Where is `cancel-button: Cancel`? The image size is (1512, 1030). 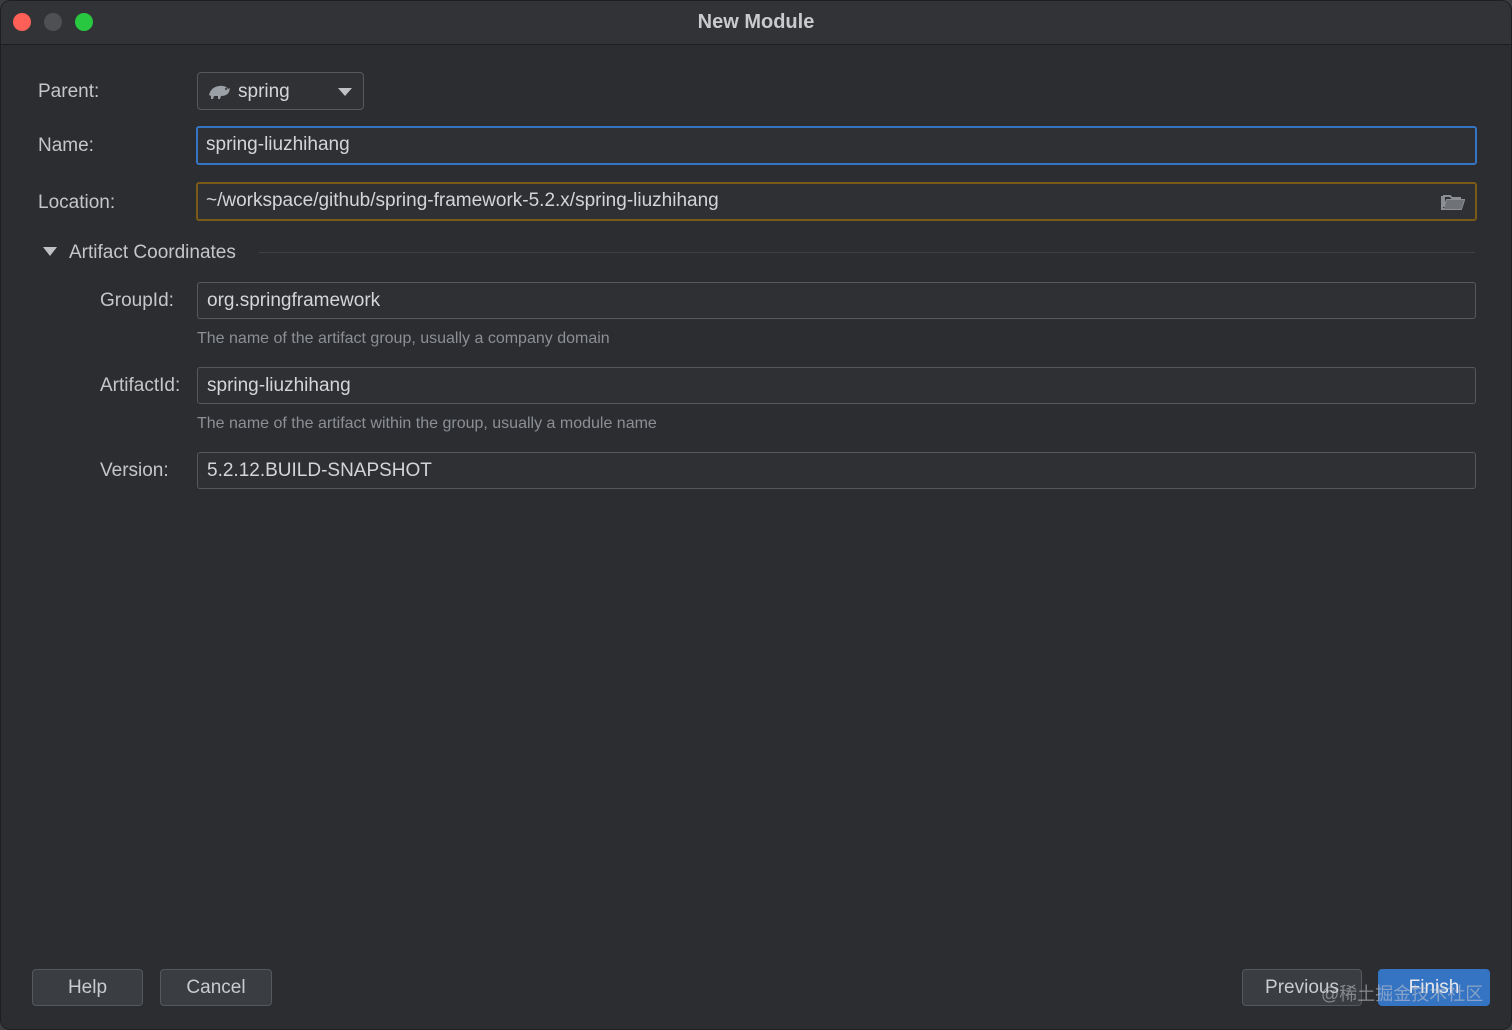
cancel-button: Cancel is located at coordinates (216, 987).